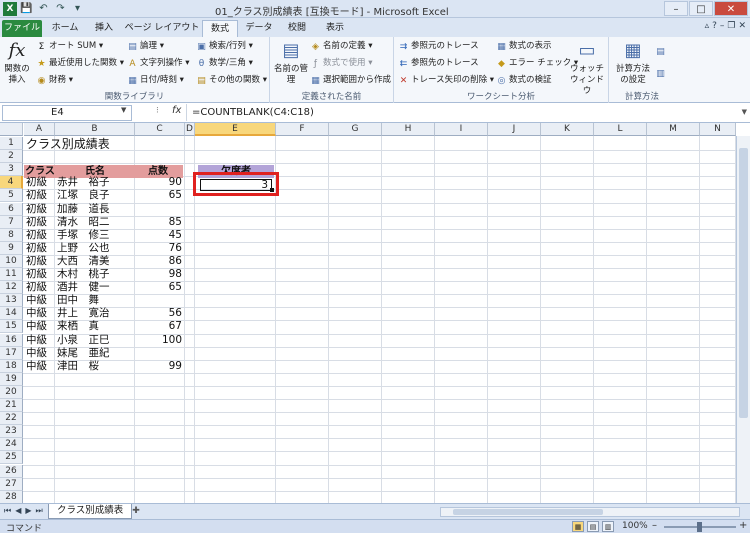  What do you see at coordinates (11, 183) in the screenshot?
I see `row-header-4: 4` at bounding box center [11, 183].